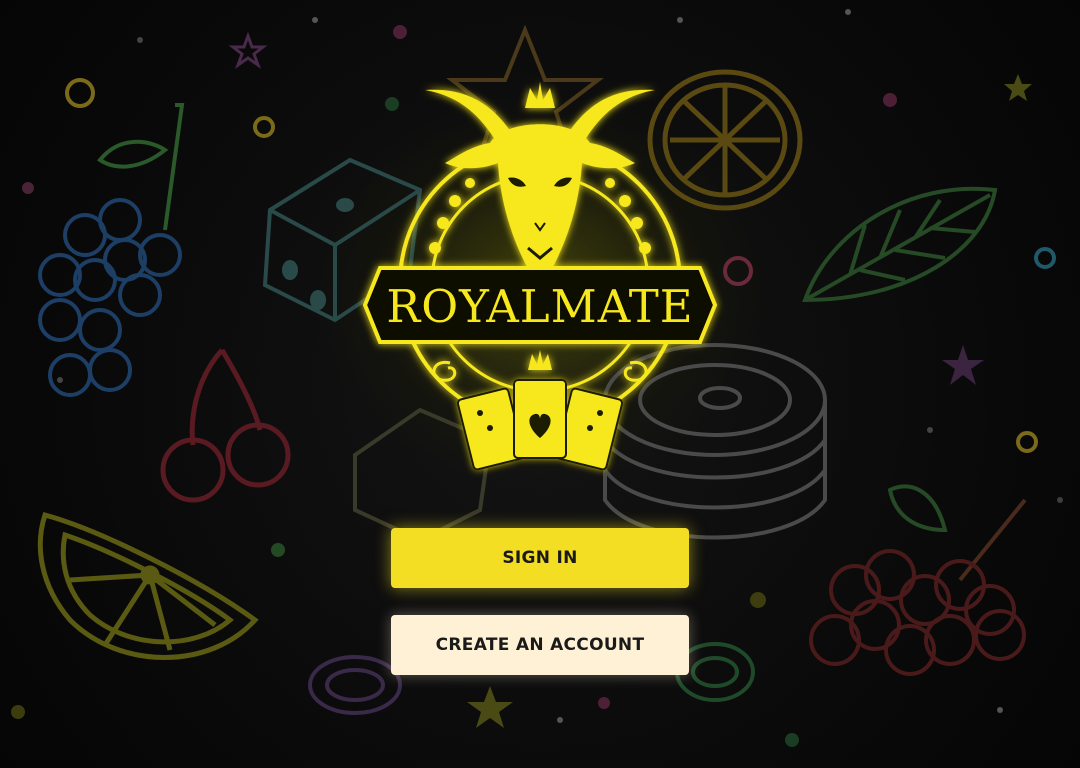 The height and width of the screenshot is (768, 1080). What do you see at coordinates (539, 306) in the screenshot?
I see `brand-name: ROYALMATE` at bounding box center [539, 306].